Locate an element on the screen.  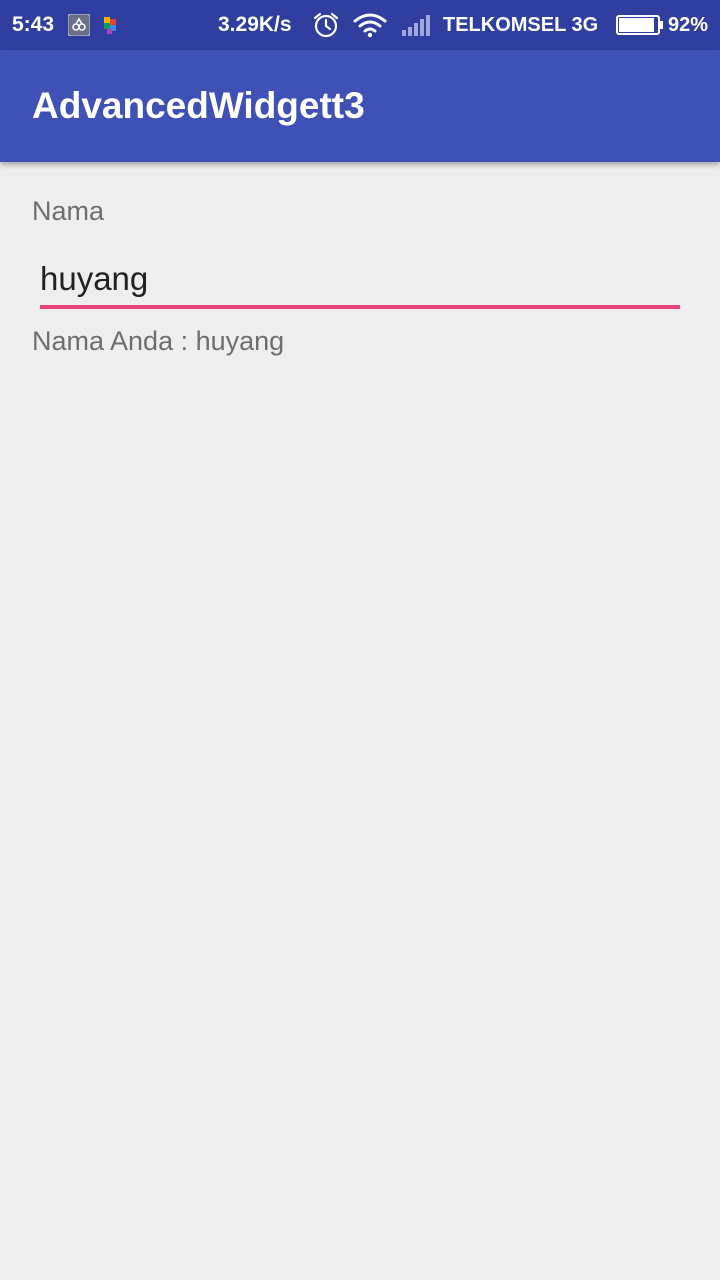
notification-app-icon is located at coordinates (79, 25).